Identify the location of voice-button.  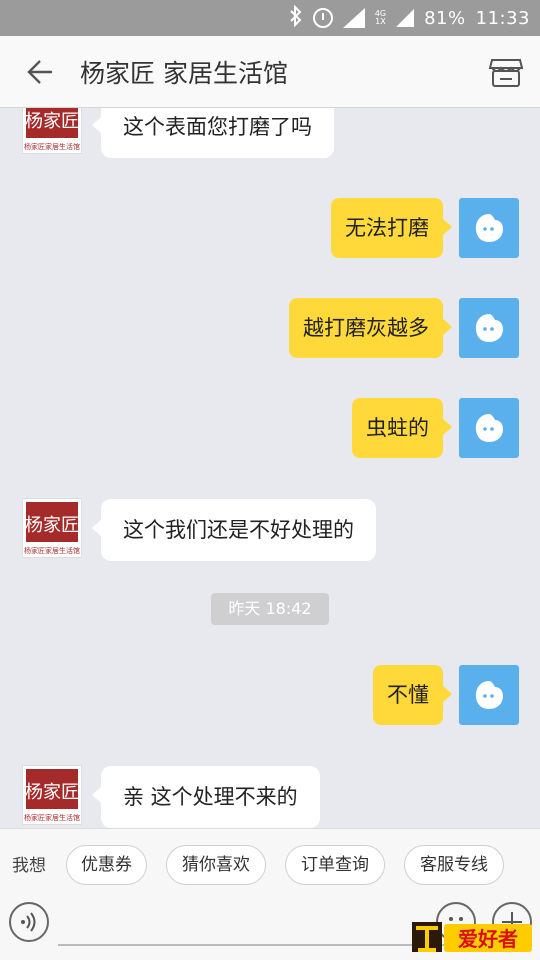
(29, 922).